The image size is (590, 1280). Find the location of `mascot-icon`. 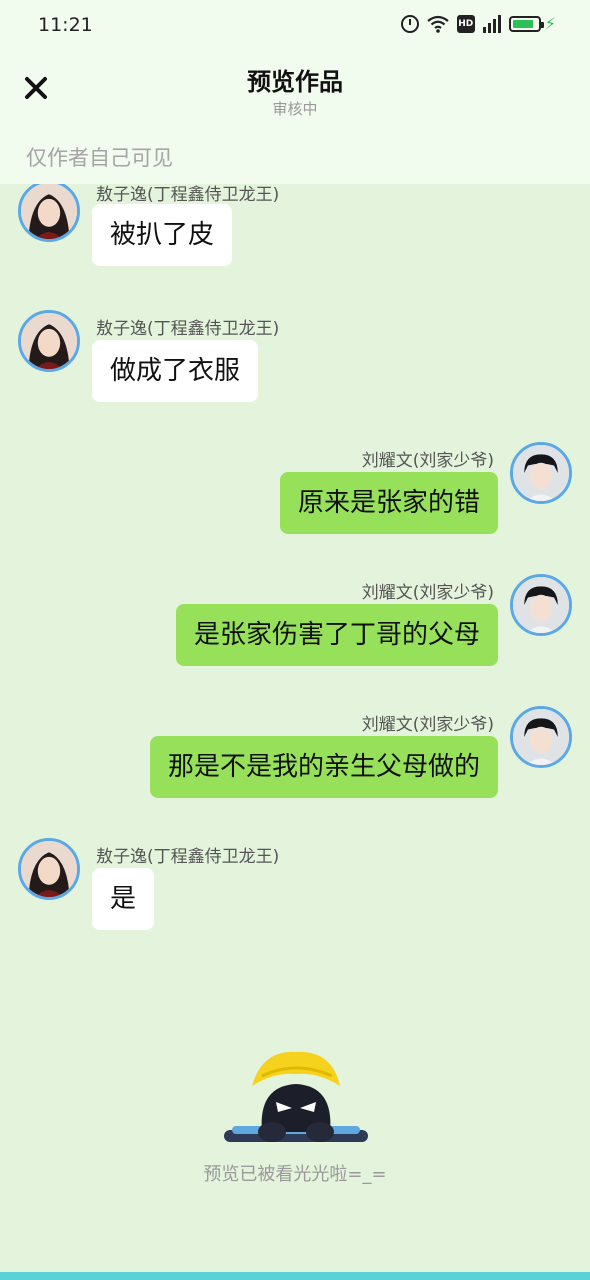

mascot-icon is located at coordinates (296, 1098).